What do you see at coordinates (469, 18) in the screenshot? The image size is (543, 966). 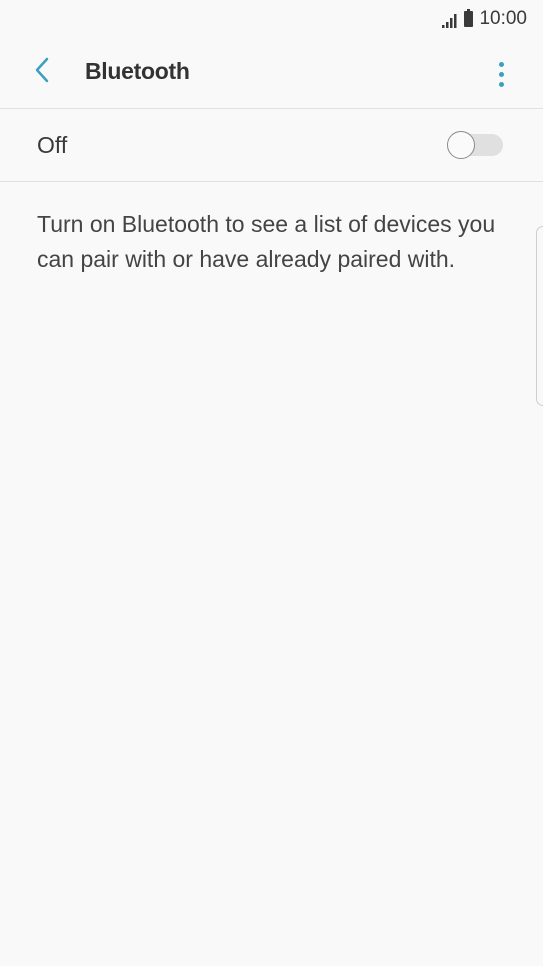 I see `battery-icon` at bounding box center [469, 18].